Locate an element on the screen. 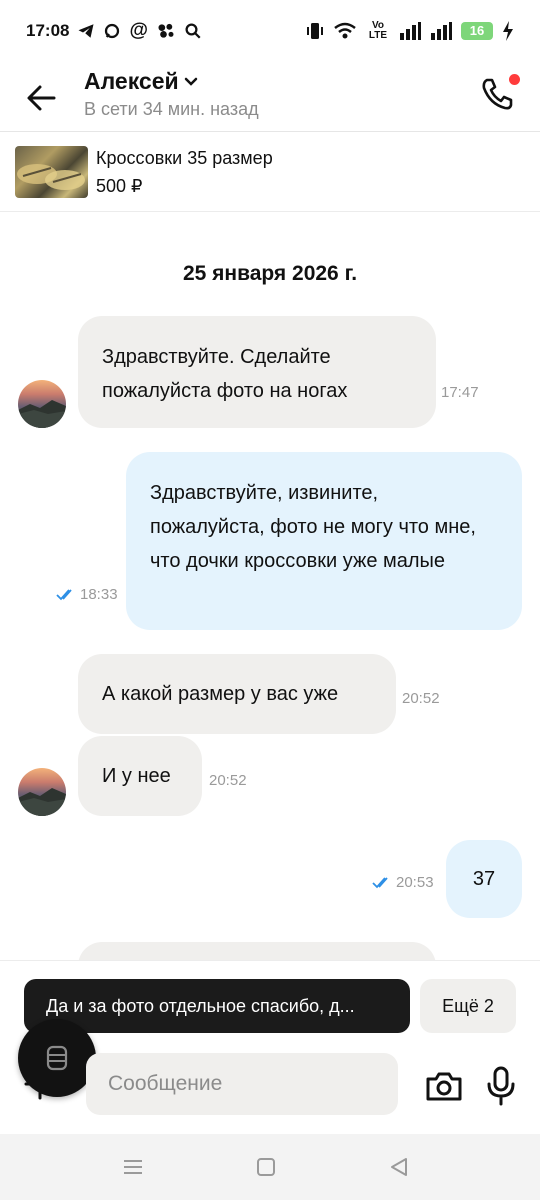 This screenshot has width=540, height=1200. contact-name-button: Алексей is located at coordinates (141, 81).